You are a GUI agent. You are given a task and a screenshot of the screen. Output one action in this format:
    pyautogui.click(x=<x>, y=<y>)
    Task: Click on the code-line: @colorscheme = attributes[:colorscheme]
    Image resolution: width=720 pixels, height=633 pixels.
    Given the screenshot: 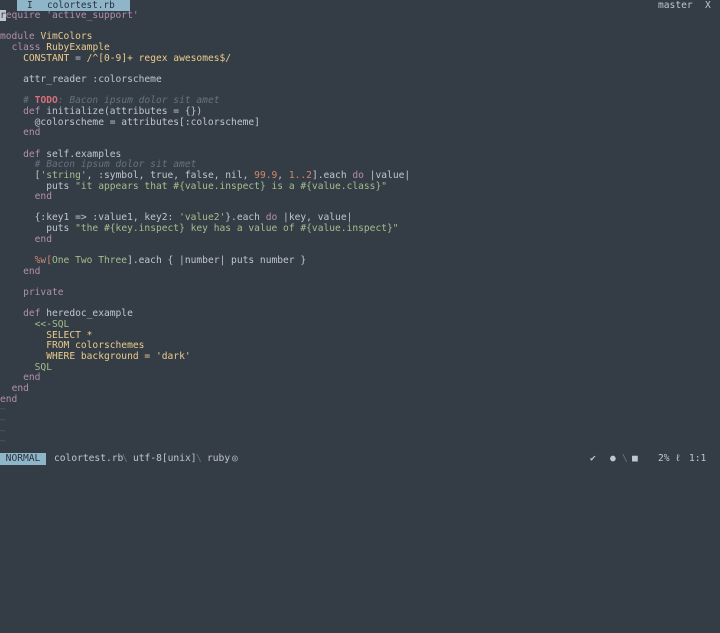 What is the action you would take?
    pyautogui.click(x=360, y=122)
    